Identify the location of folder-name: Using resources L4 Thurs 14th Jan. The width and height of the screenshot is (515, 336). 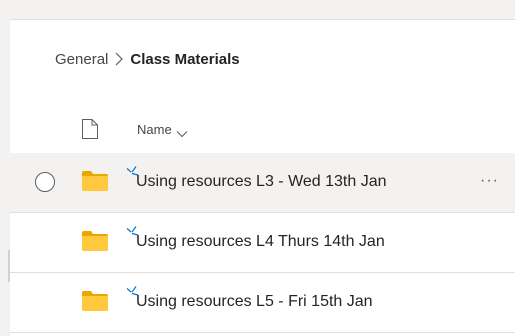
(260, 242).